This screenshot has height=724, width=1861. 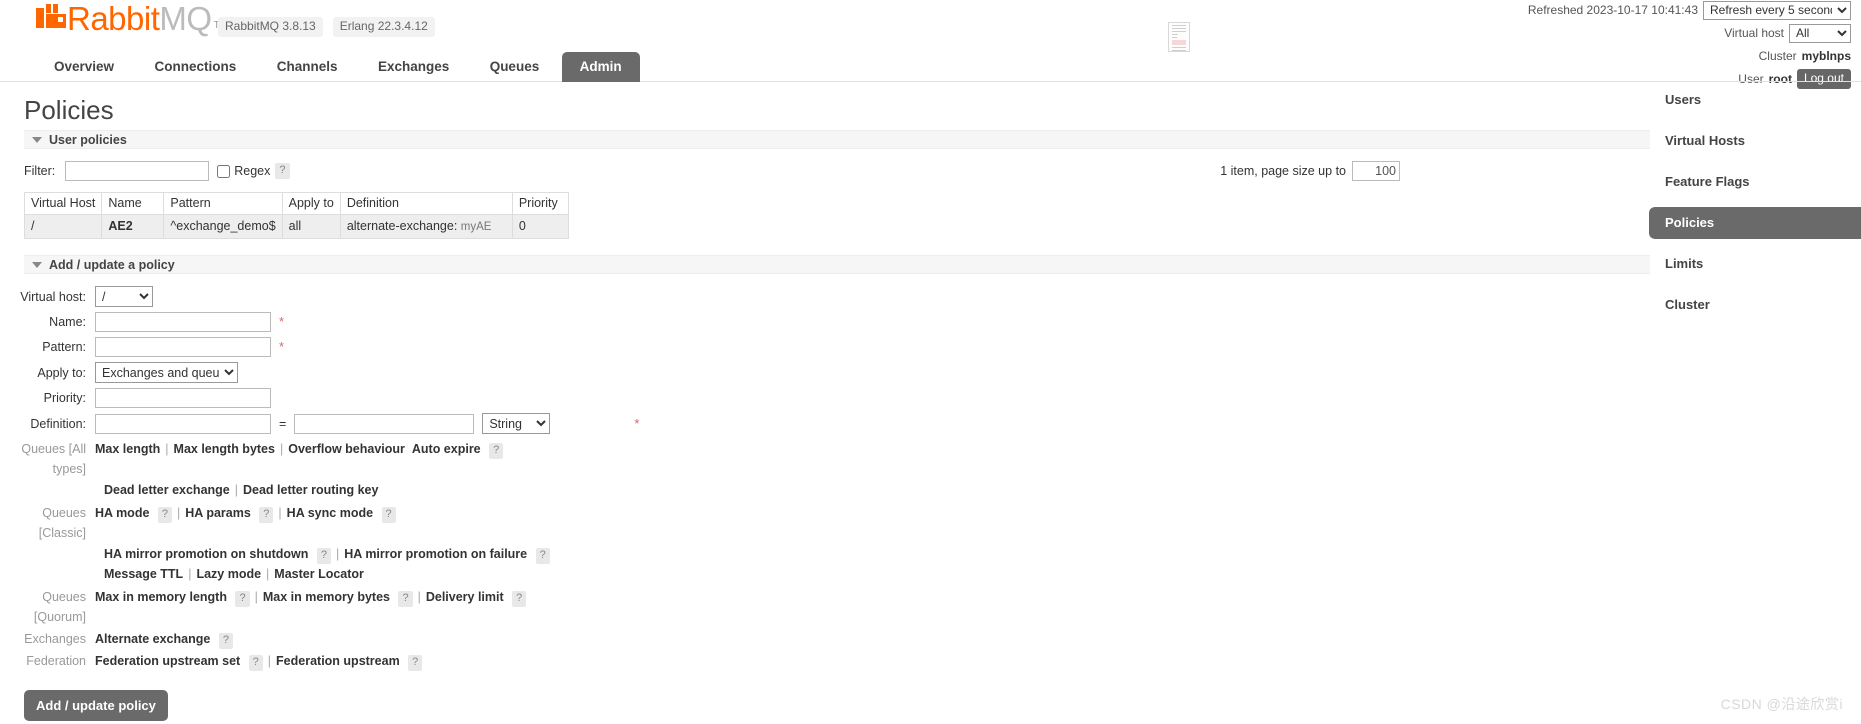 What do you see at coordinates (96, 705) in the screenshot?
I see `add-update-policy-button: Add / update policy` at bounding box center [96, 705].